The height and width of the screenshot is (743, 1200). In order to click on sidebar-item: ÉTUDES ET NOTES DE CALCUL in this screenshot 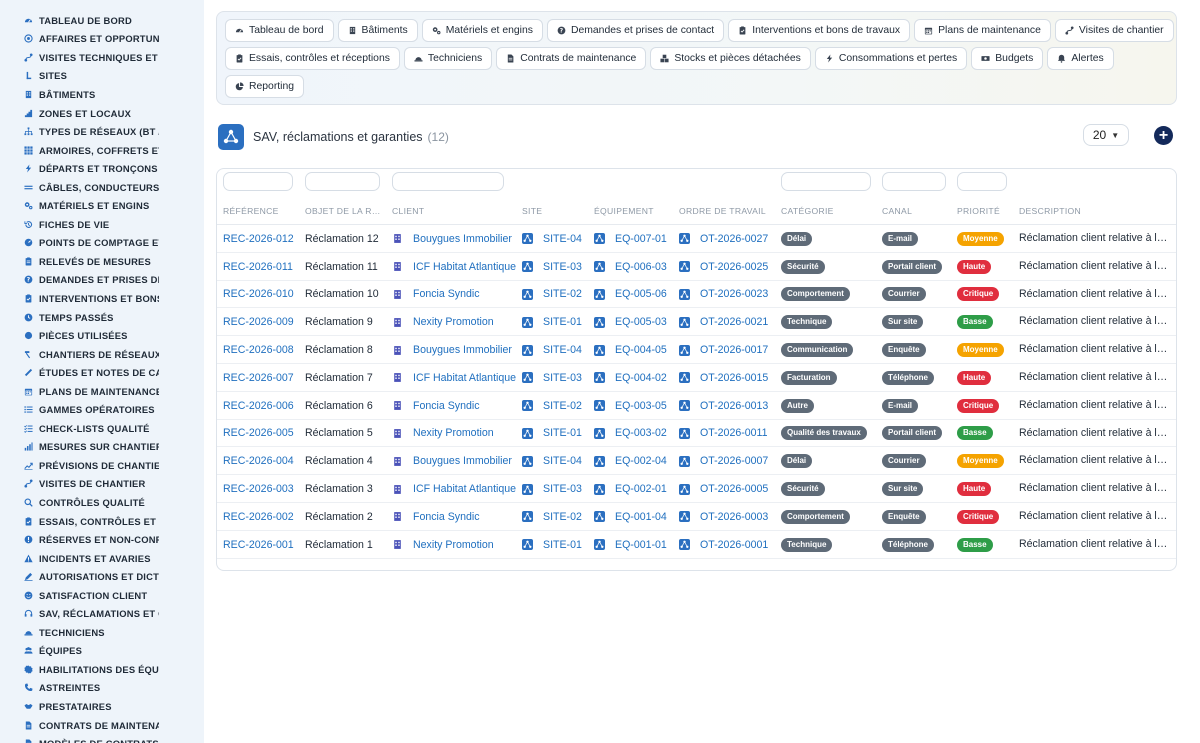, I will do `click(102, 372)`.